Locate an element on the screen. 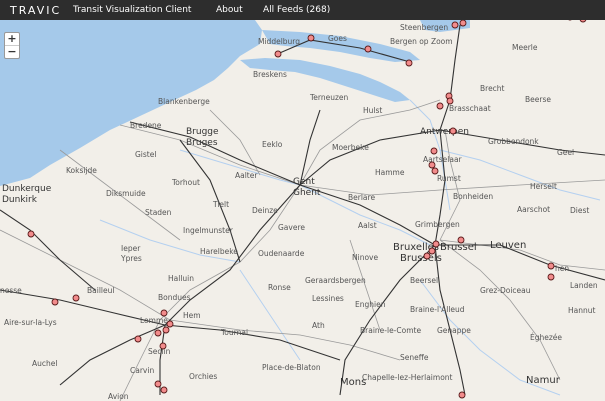  label-ypres: Ypres is located at coordinates (131, 258).